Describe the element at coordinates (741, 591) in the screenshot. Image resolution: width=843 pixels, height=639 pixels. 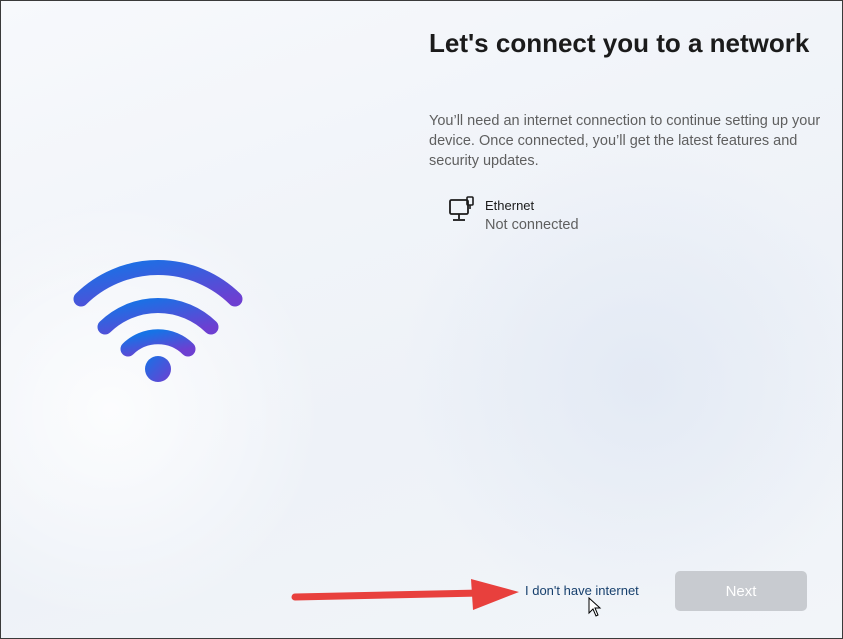
I see `next-button: Next` at that location.